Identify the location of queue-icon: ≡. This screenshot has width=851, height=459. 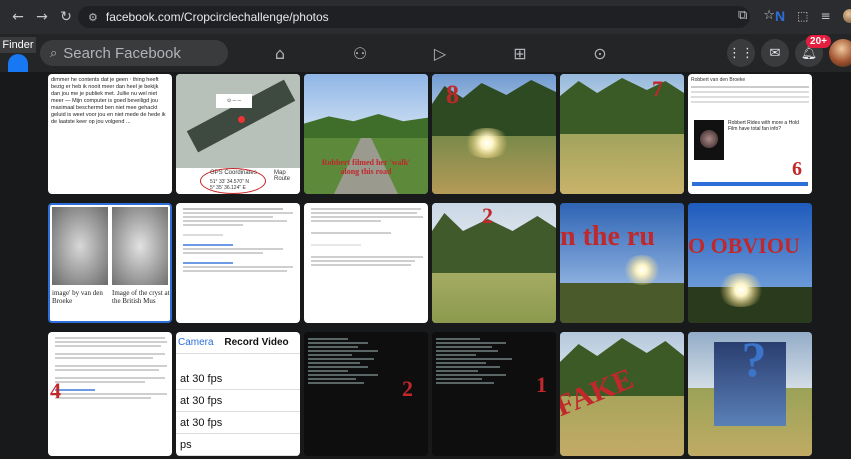
(825, 16).